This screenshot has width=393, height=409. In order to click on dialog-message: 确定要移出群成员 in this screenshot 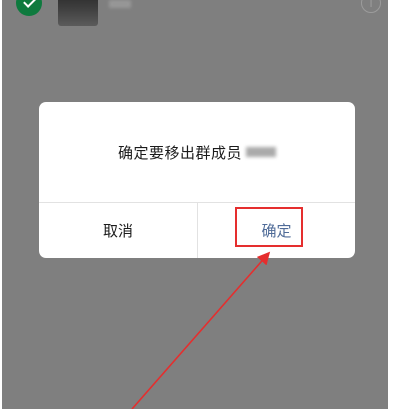, I will do `click(179, 152)`.